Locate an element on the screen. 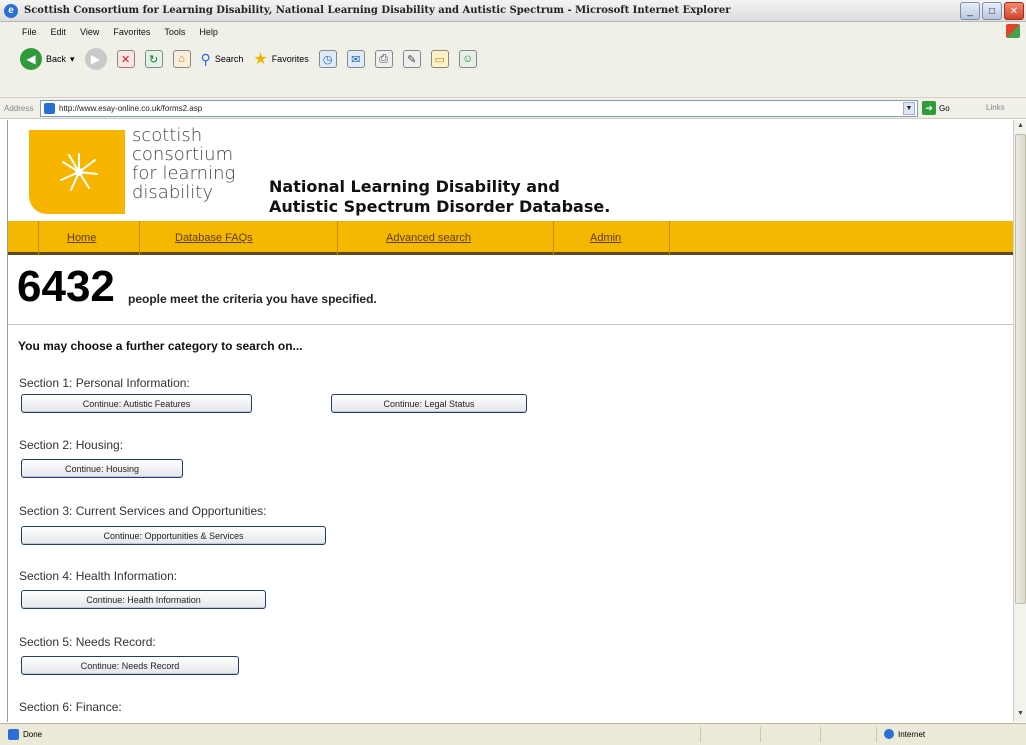  scroll-up-icon: ▲ is located at coordinates (1020, 126).